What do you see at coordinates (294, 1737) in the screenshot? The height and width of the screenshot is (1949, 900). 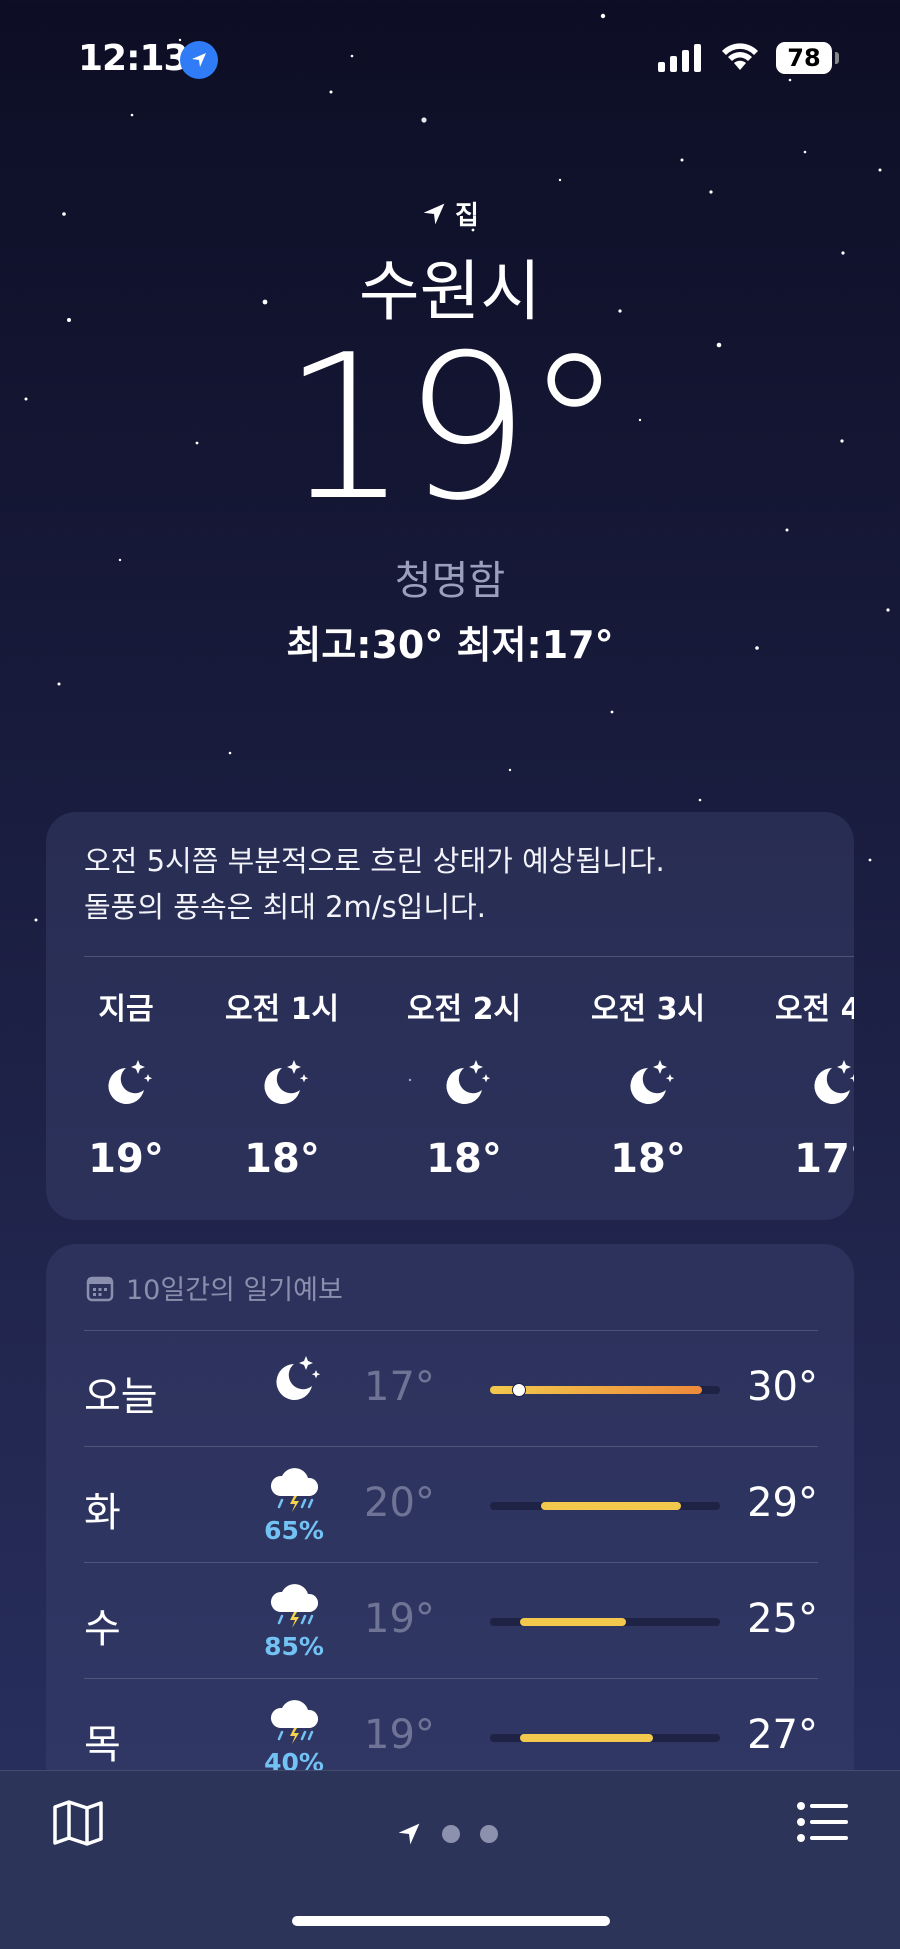 I see `thunderstorm-rain-icon: 40%` at bounding box center [294, 1737].